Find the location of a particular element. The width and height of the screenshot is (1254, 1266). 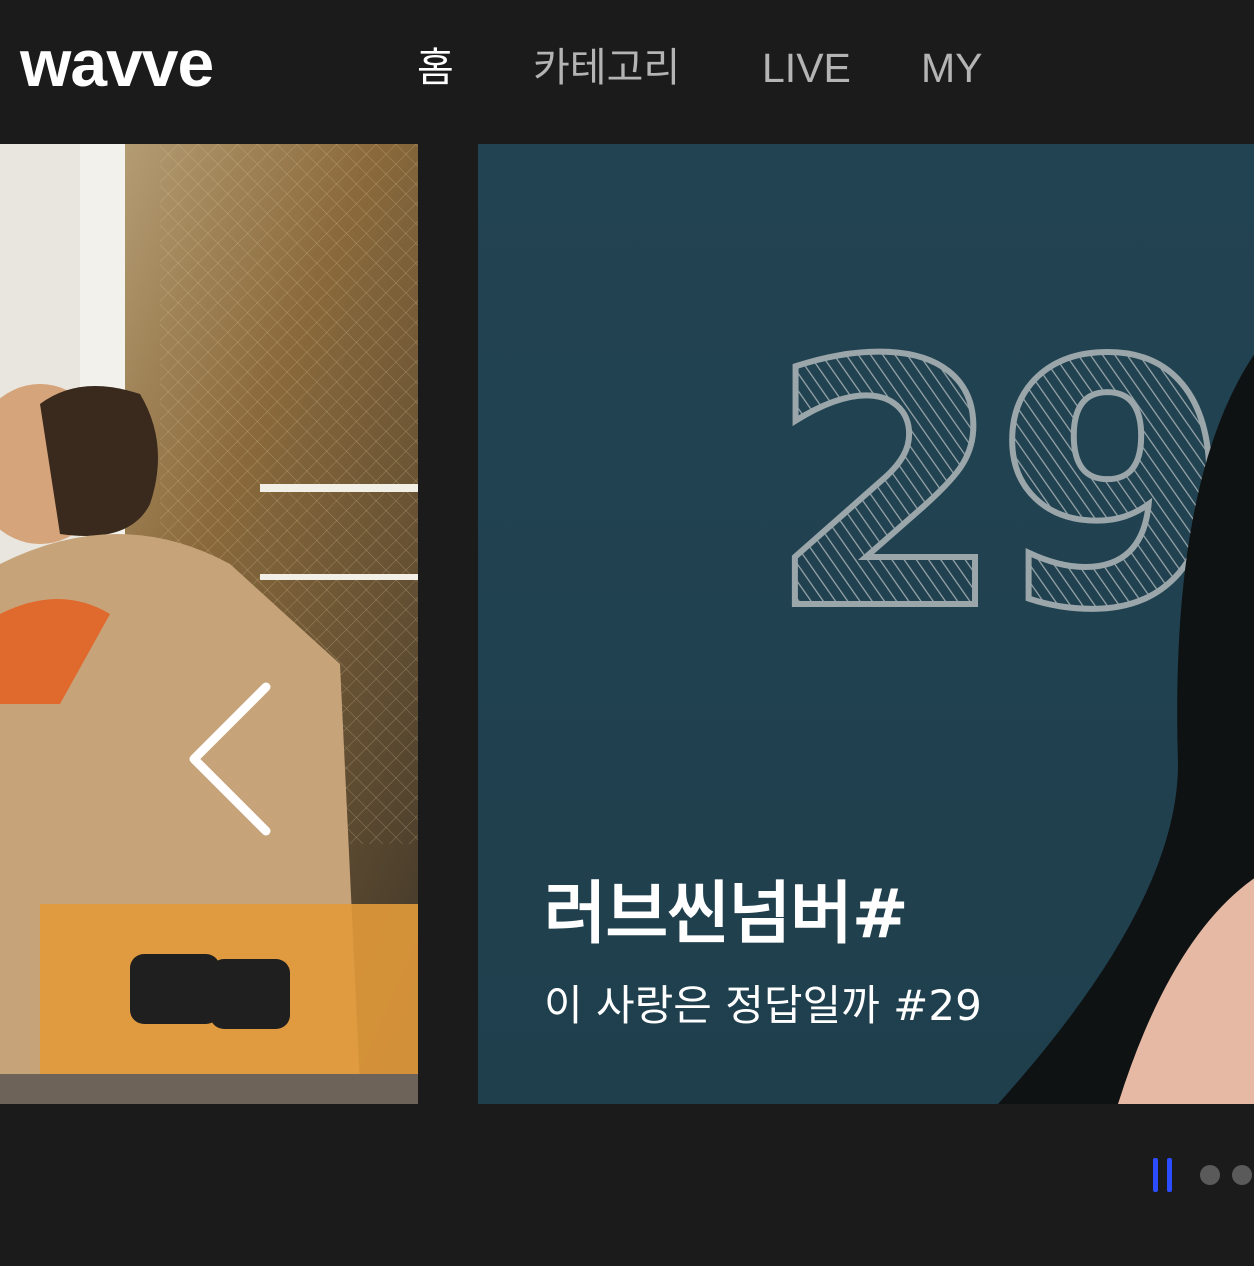

top-header: wavve 홈 카테고리 LIVE MY is located at coordinates (627, 70).